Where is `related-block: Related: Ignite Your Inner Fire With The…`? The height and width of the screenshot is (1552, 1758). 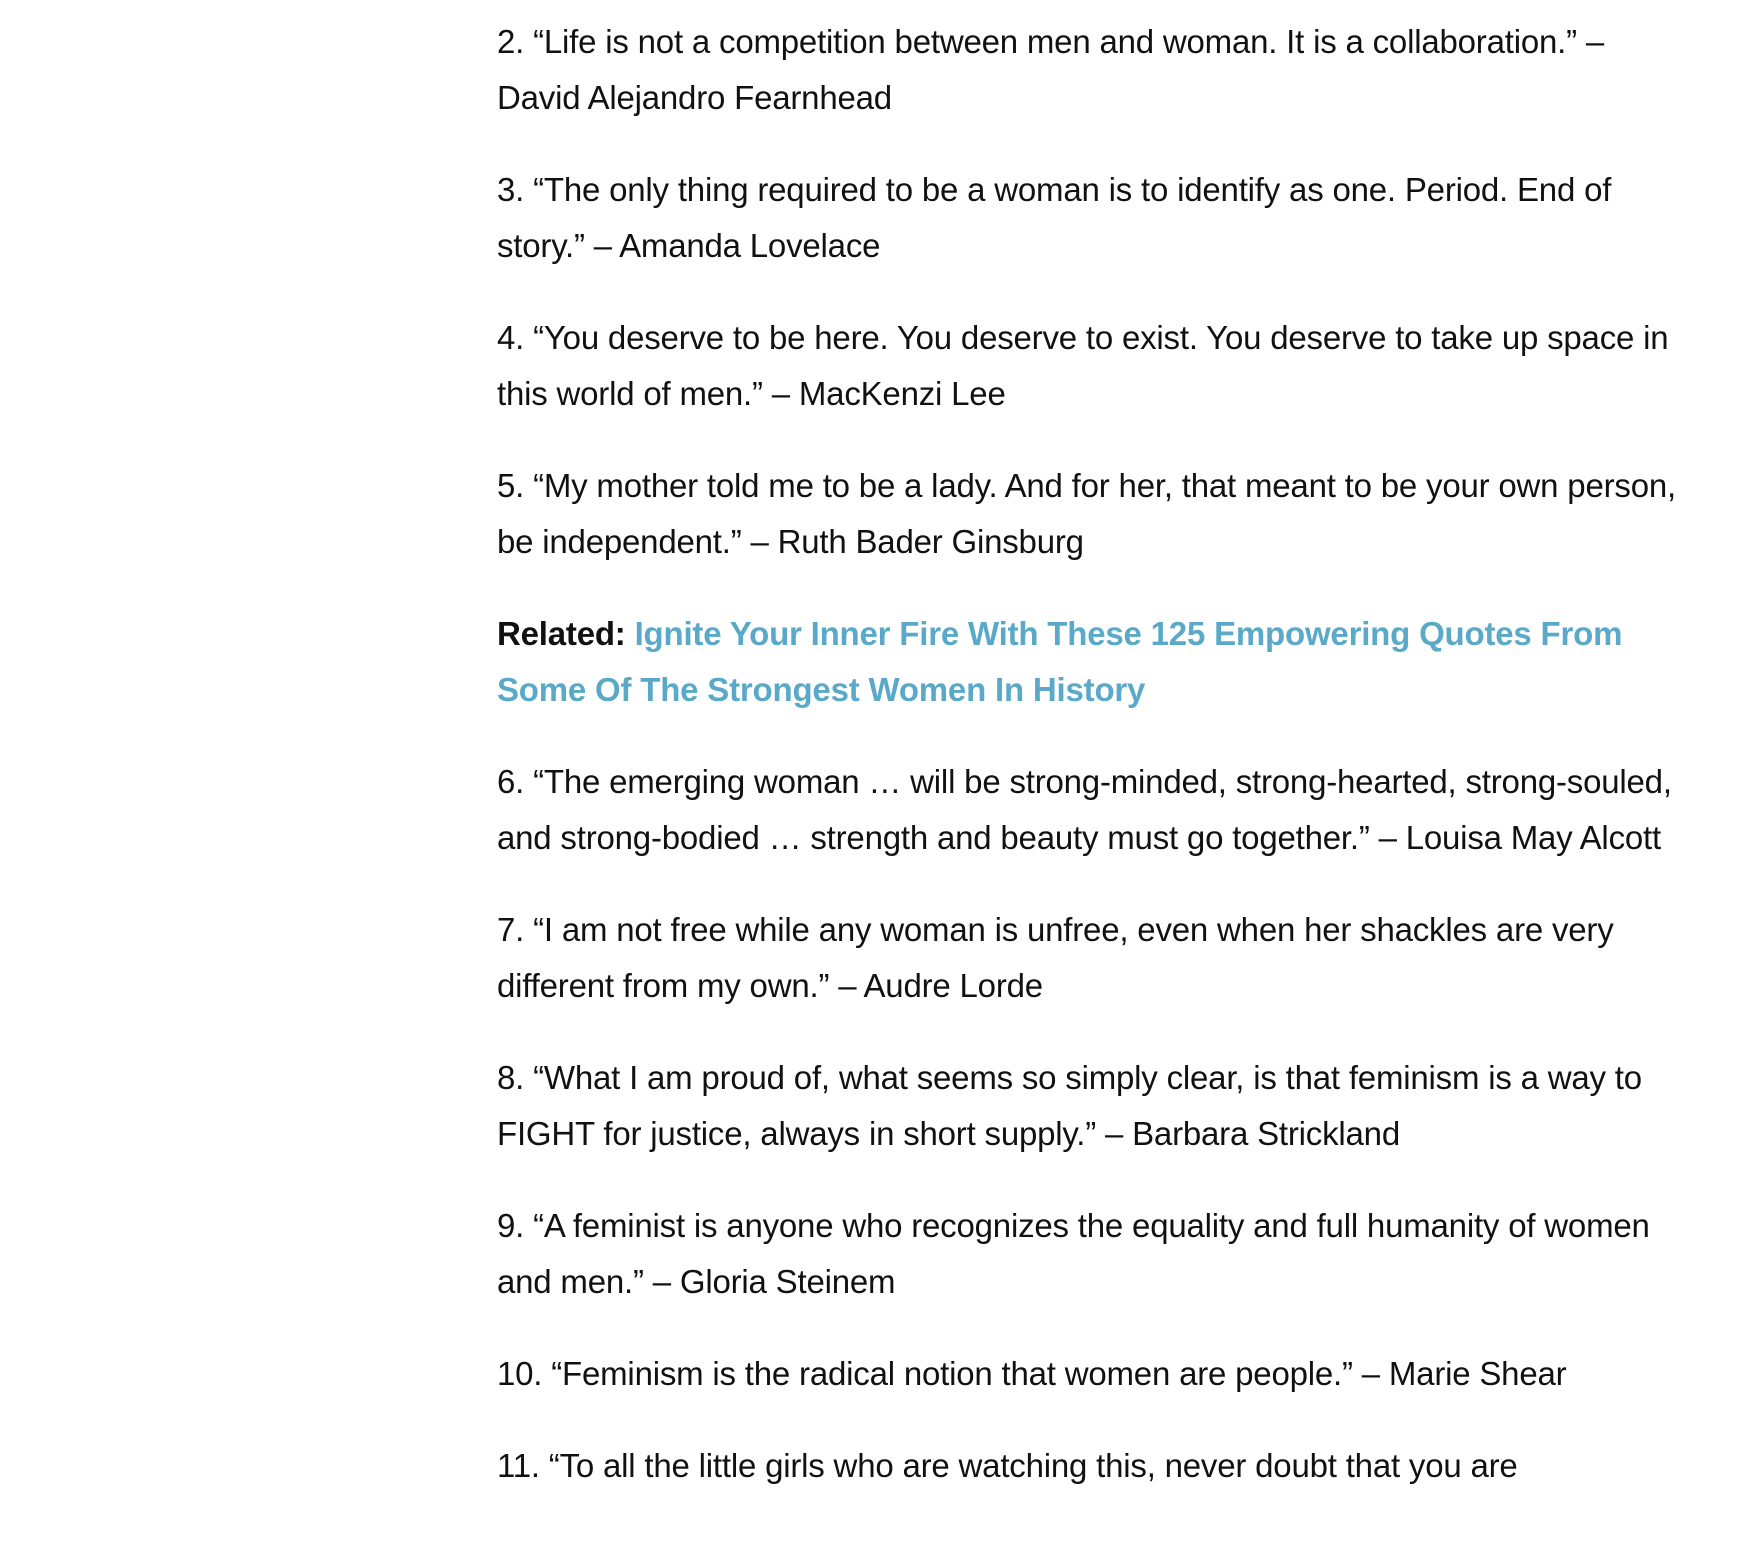 related-block: Related: Ignite Your Inner Fire With The… is located at coordinates (1092, 662).